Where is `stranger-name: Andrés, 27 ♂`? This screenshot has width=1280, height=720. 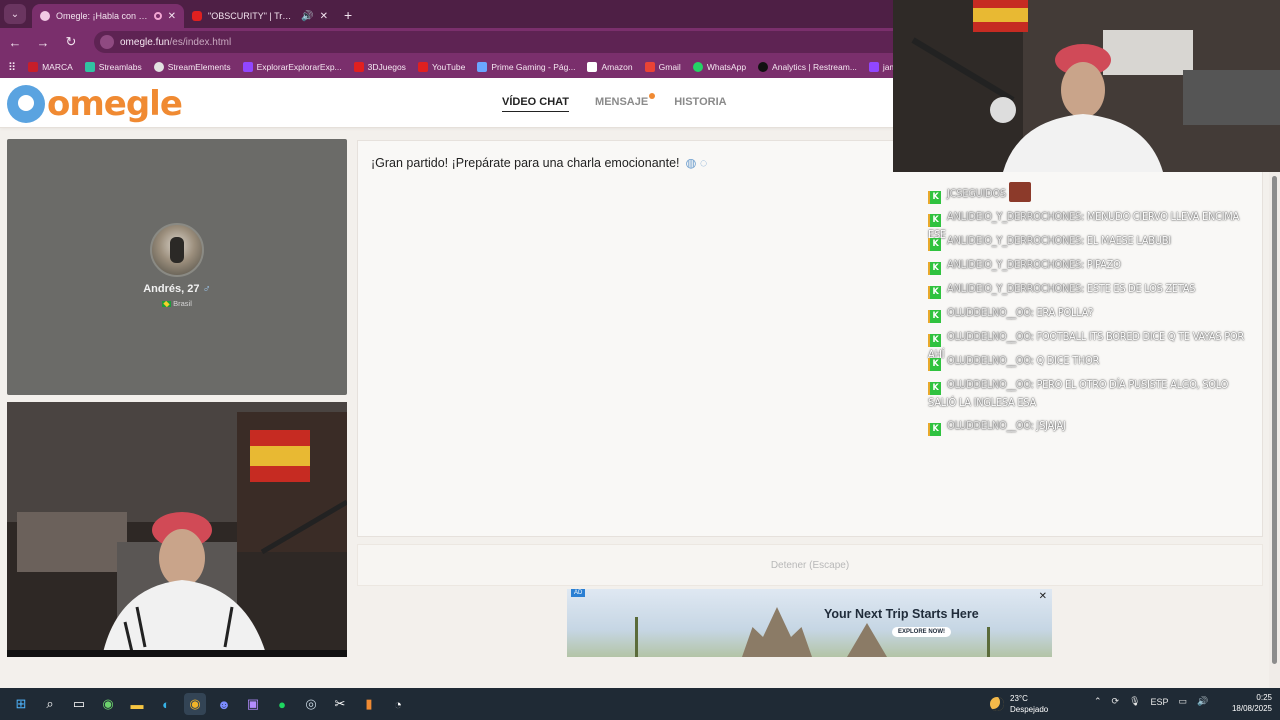 stranger-name: Andrés, 27 ♂ is located at coordinates (177, 289).